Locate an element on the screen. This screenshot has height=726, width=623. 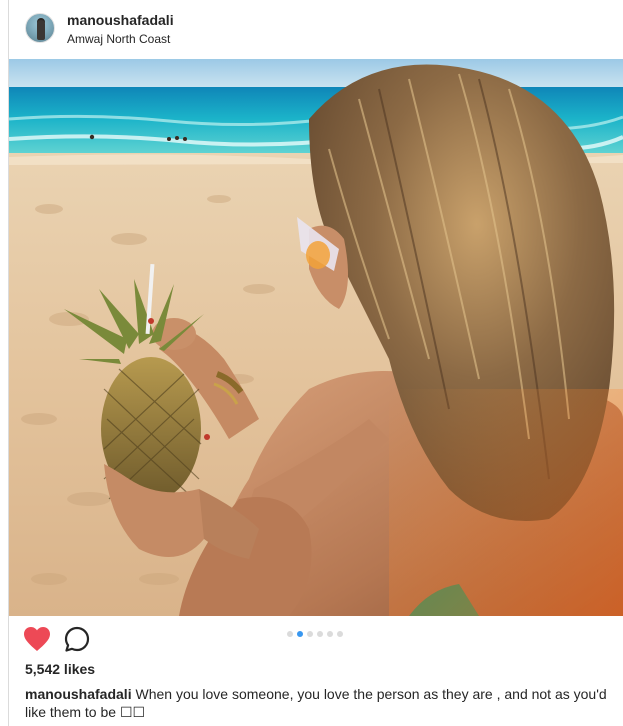
comment-icon is located at coordinates (77, 639).